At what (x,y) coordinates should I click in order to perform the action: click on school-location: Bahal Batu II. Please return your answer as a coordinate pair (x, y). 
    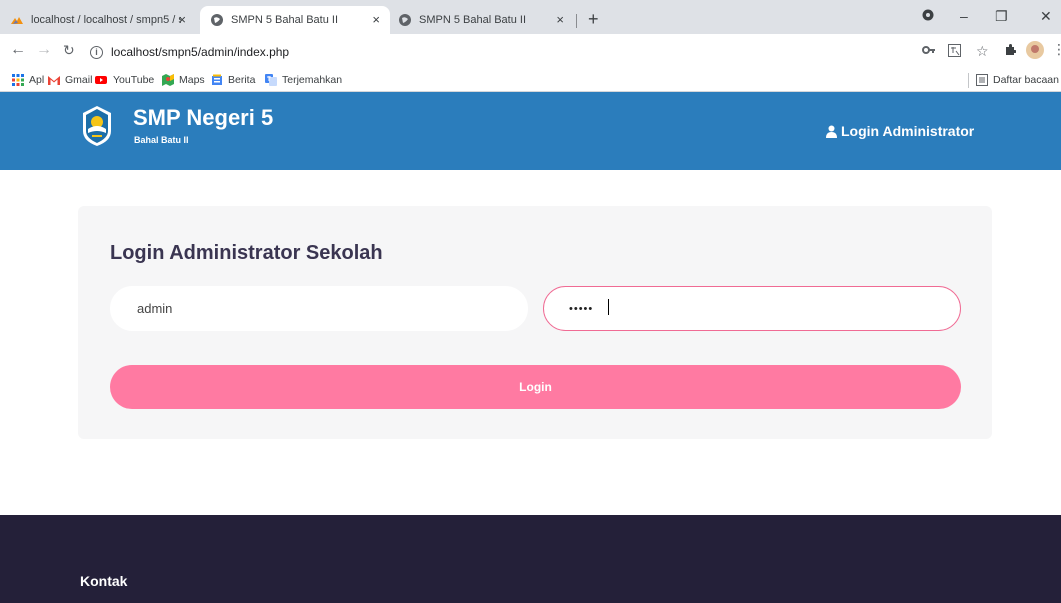
    Looking at the image, I should click on (161, 140).